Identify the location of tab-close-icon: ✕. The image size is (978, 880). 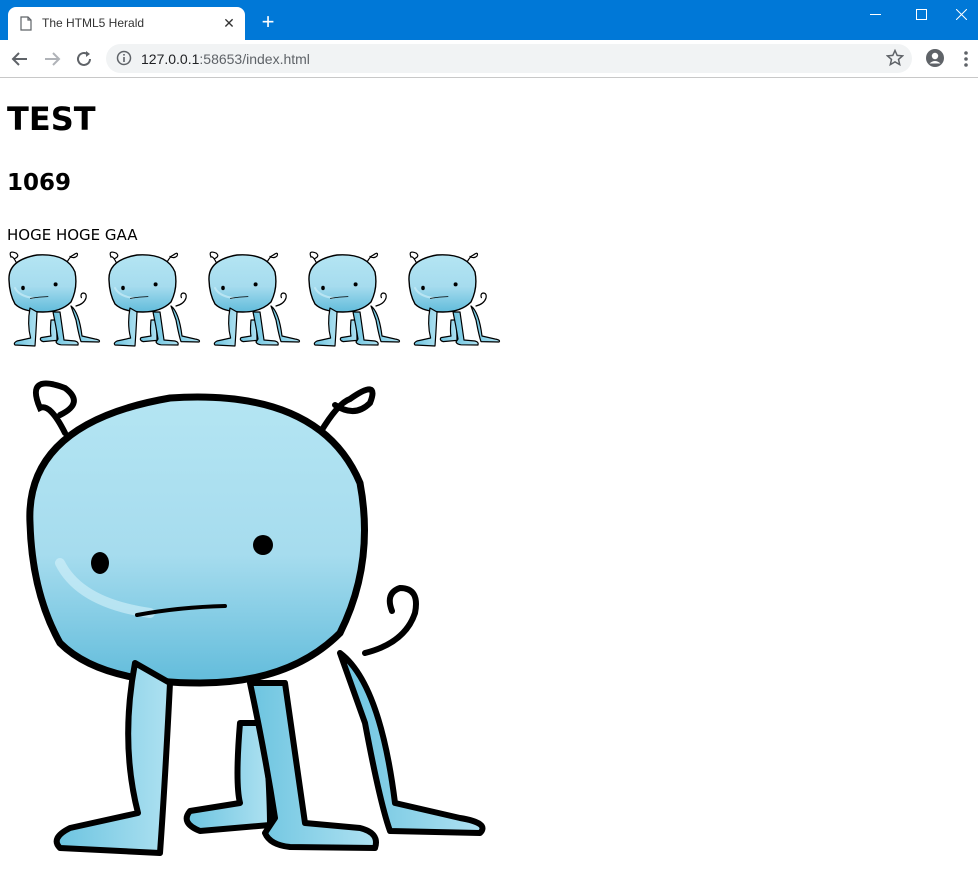
(229, 23).